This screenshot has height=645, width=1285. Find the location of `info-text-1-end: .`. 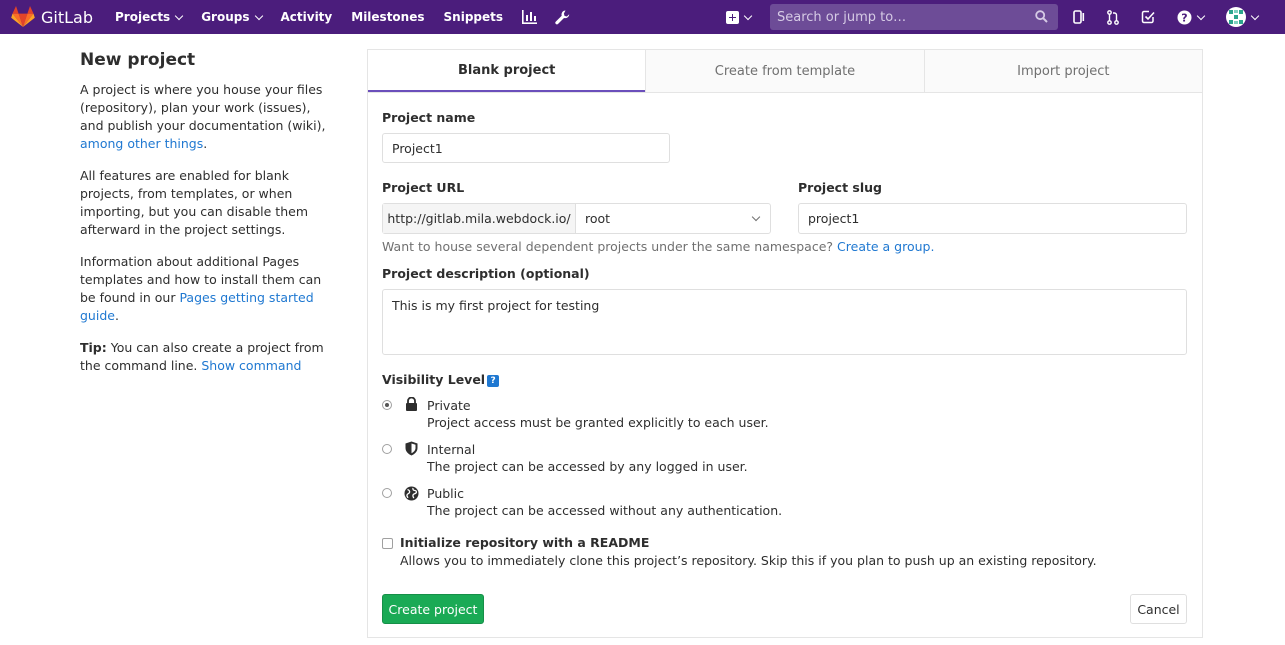

info-text-1-end: . is located at coordinates (205, 143).